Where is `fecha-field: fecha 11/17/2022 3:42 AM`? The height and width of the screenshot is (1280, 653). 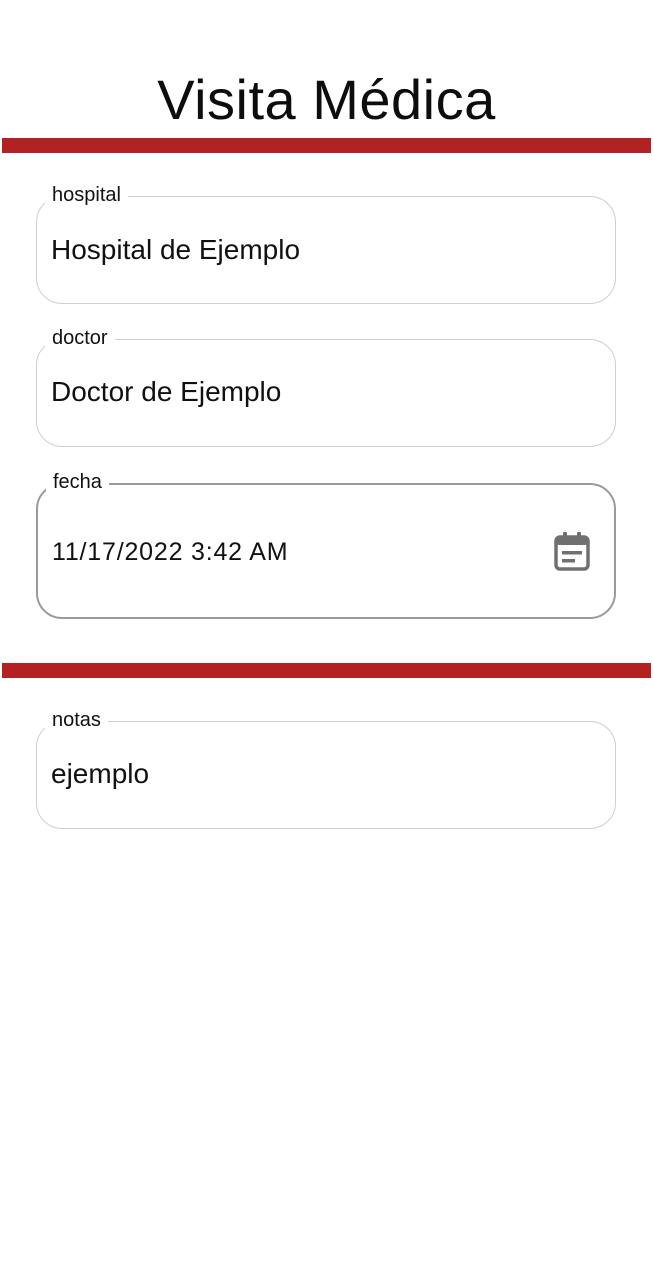 fecha-field: fecha 11/17/2022 3:42 AM is located at coordinates (326, 544).